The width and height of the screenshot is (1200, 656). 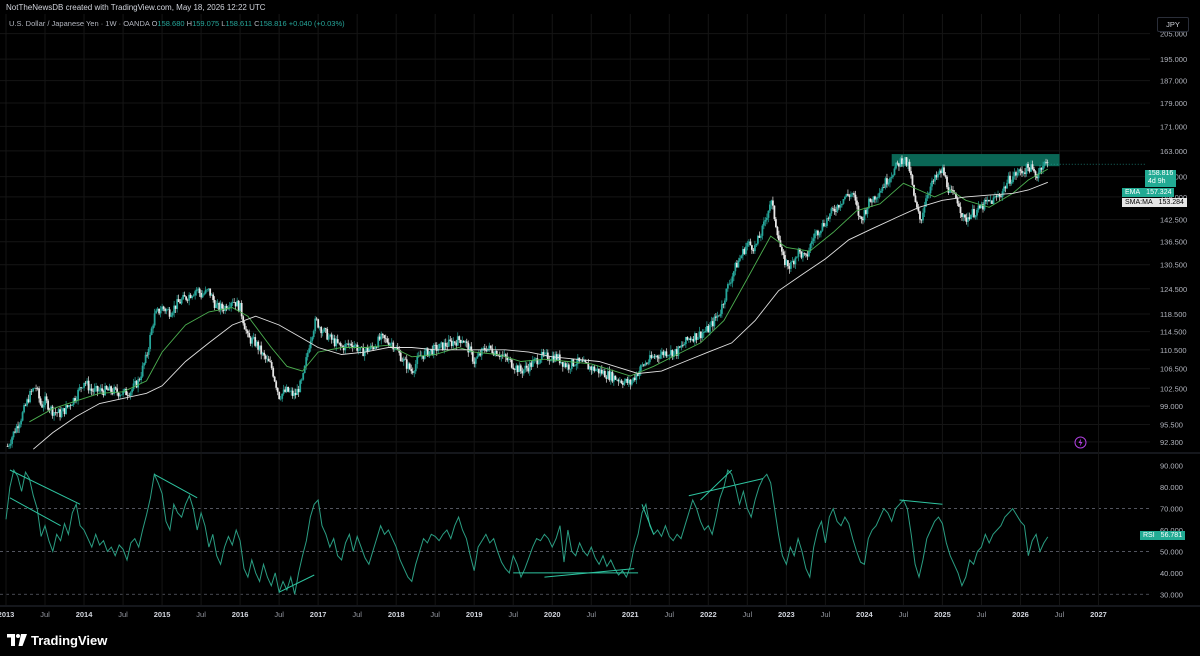 What do you see at coordinates (1173, 369) in the screenshot?
I see `price-tick-label: 106.500` at bounding box center [1173, 369].